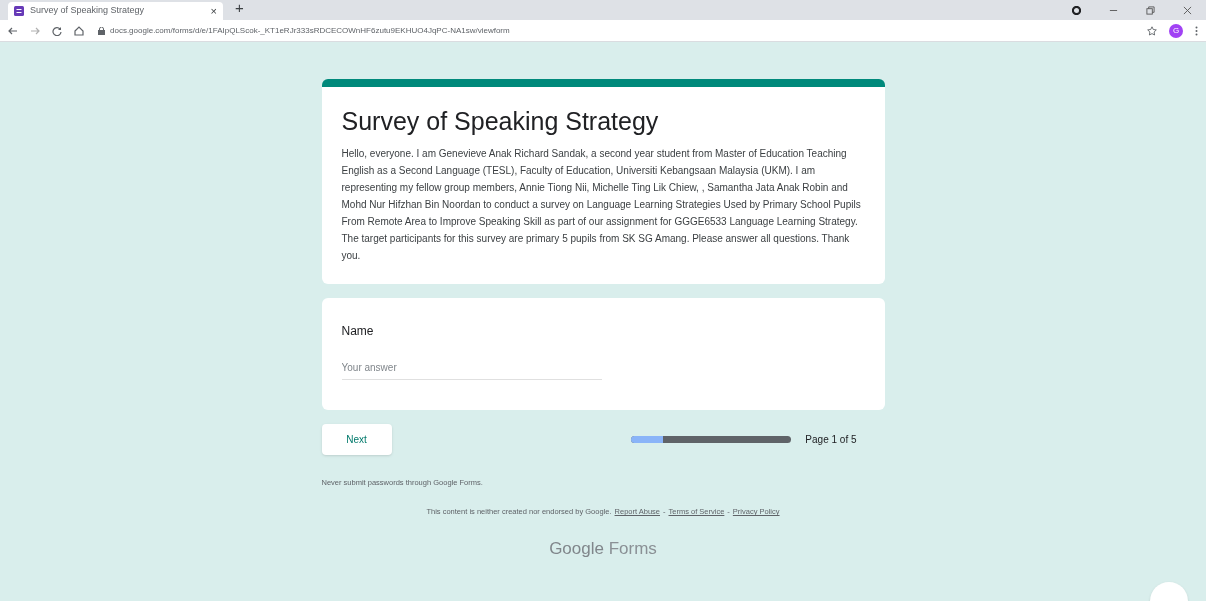  Describe the element at coordinates (1187, 10) in the screenshot. I see `close-icon` at that location.